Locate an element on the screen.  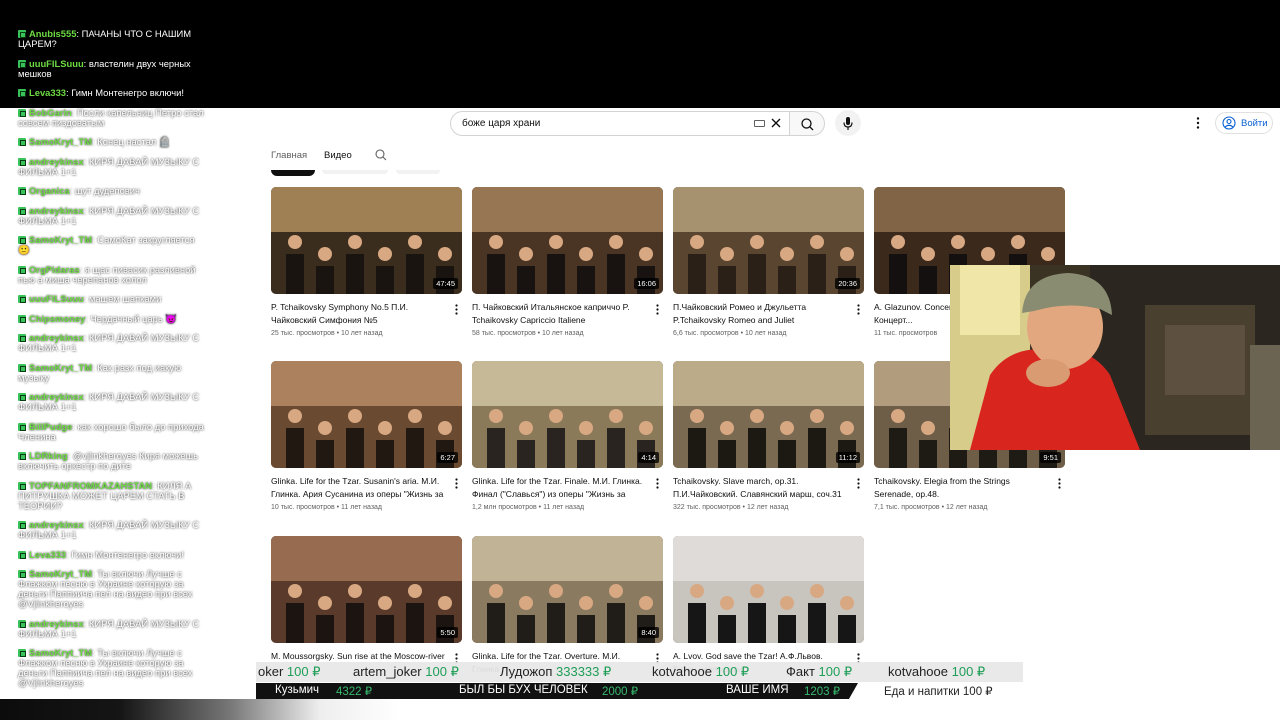
channel-search-icon is located at coordinates (381, 155).